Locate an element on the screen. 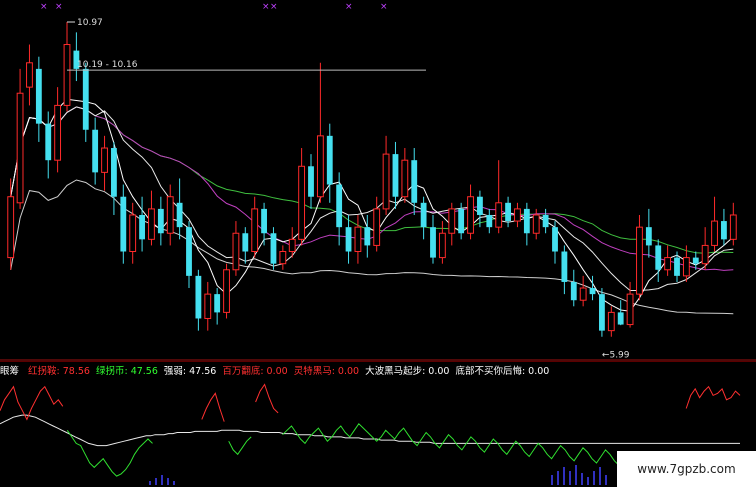 The height and width of the screenshot is (487, 756). watermark-text: www.7gpzb.com is located at coordinates (686, 469).